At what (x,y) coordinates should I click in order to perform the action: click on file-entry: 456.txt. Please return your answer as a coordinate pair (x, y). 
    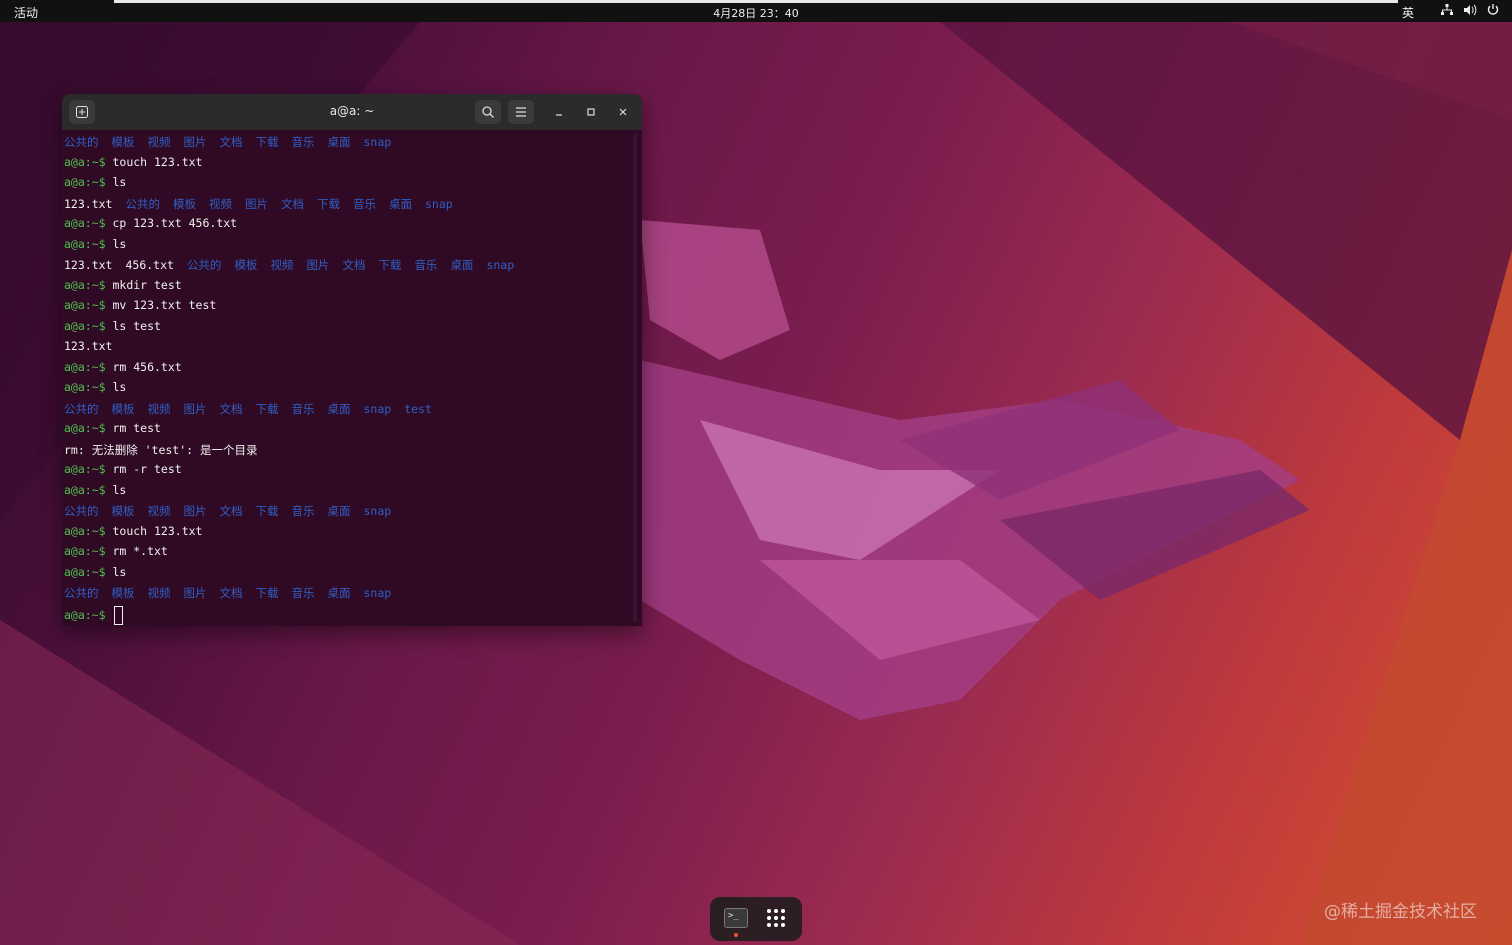
    Looking at the image, I should click on (149, 265).